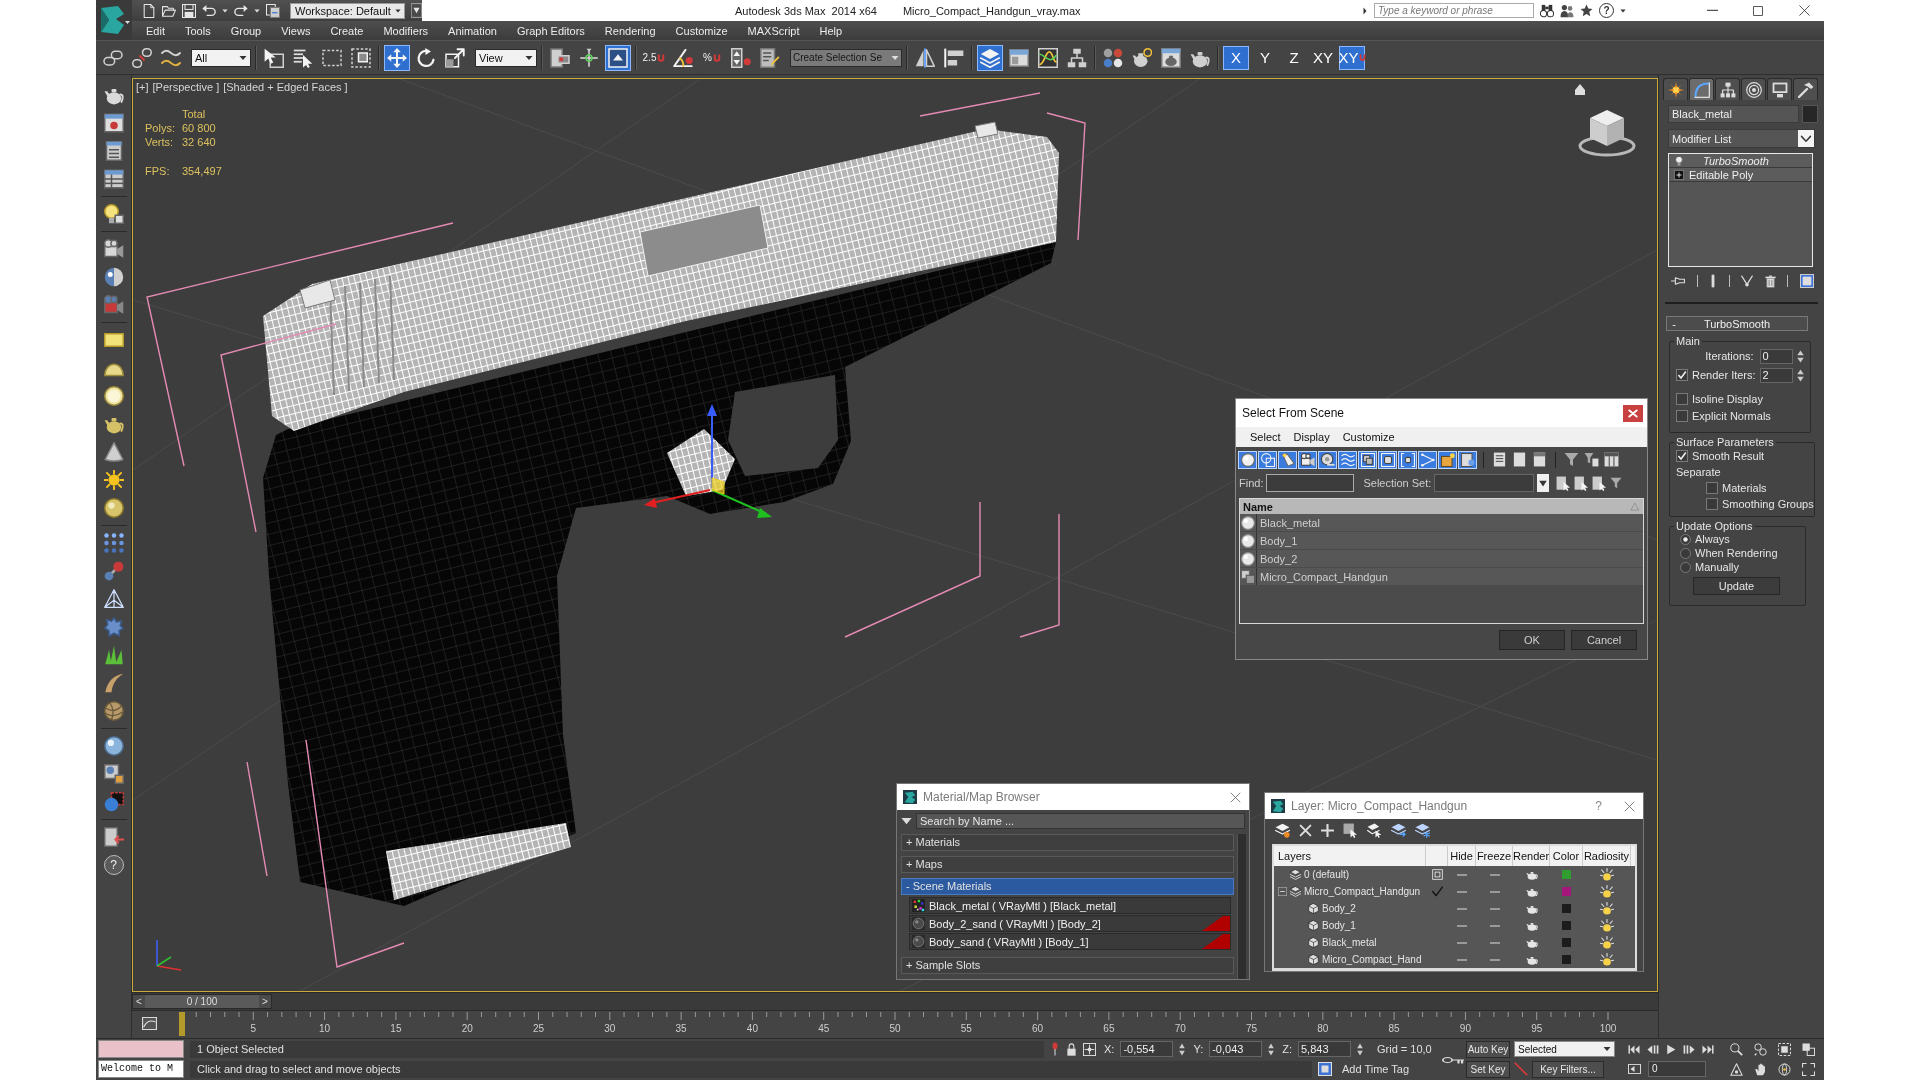 This screenshot has height=1080, width=1920. Describe the element at coordinates (1607, 133) in the screenshot. I see `viewcube` at that location.